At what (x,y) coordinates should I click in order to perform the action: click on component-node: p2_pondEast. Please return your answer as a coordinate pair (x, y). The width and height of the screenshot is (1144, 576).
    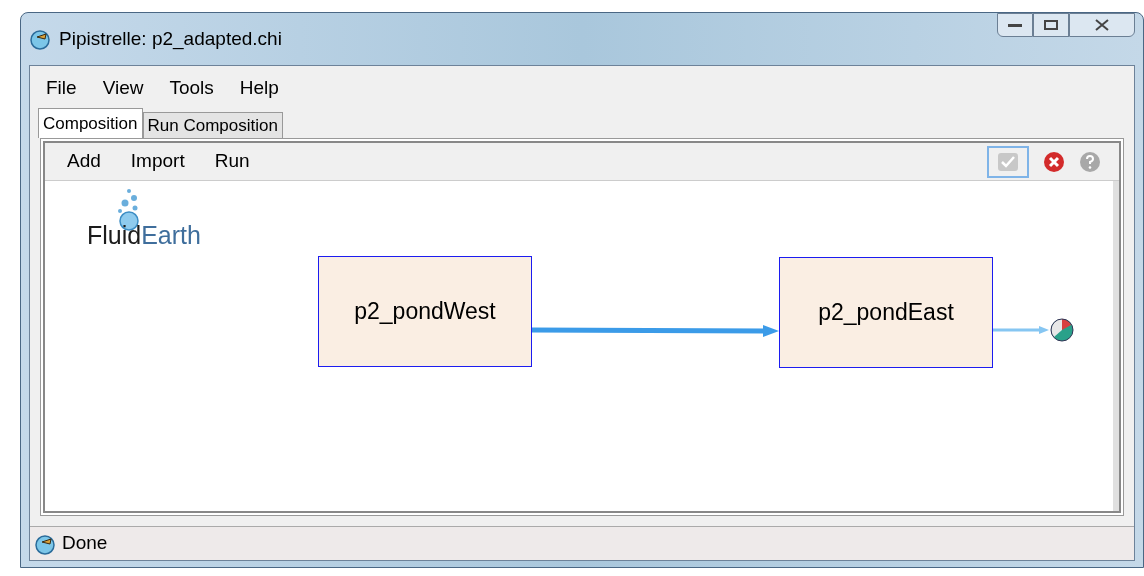
    Looking at the image, I should click on (886, 312).